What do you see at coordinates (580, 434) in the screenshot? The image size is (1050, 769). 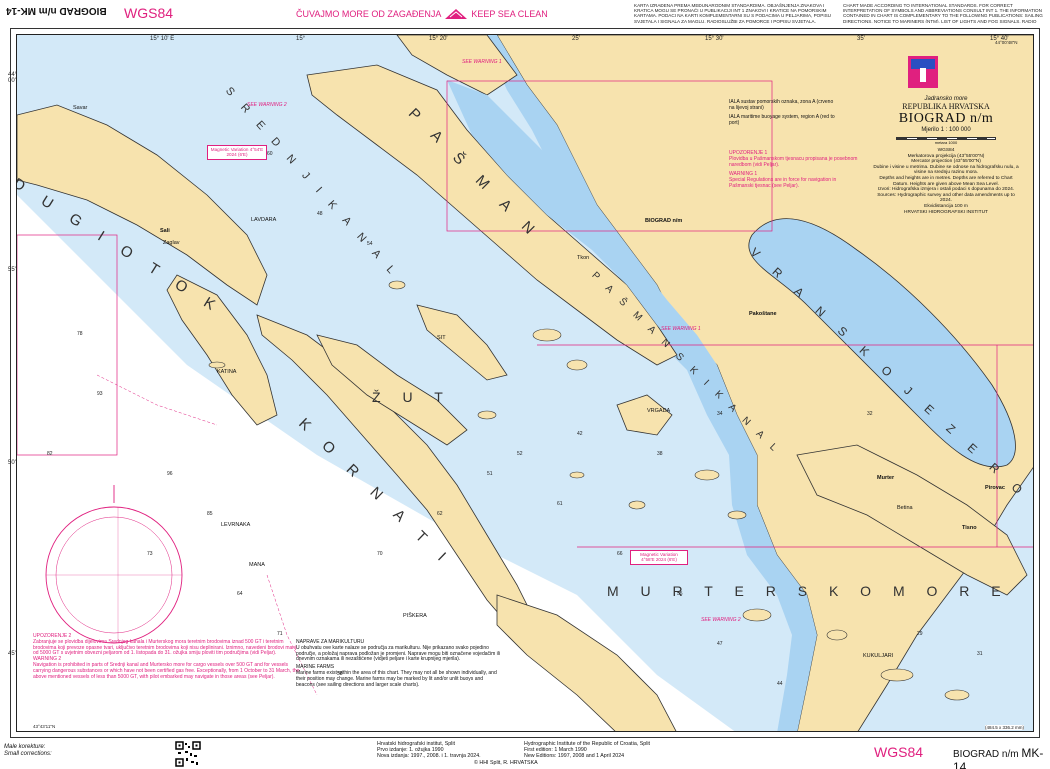 I see `svg-text: 42` at bounding box center [580, 434].